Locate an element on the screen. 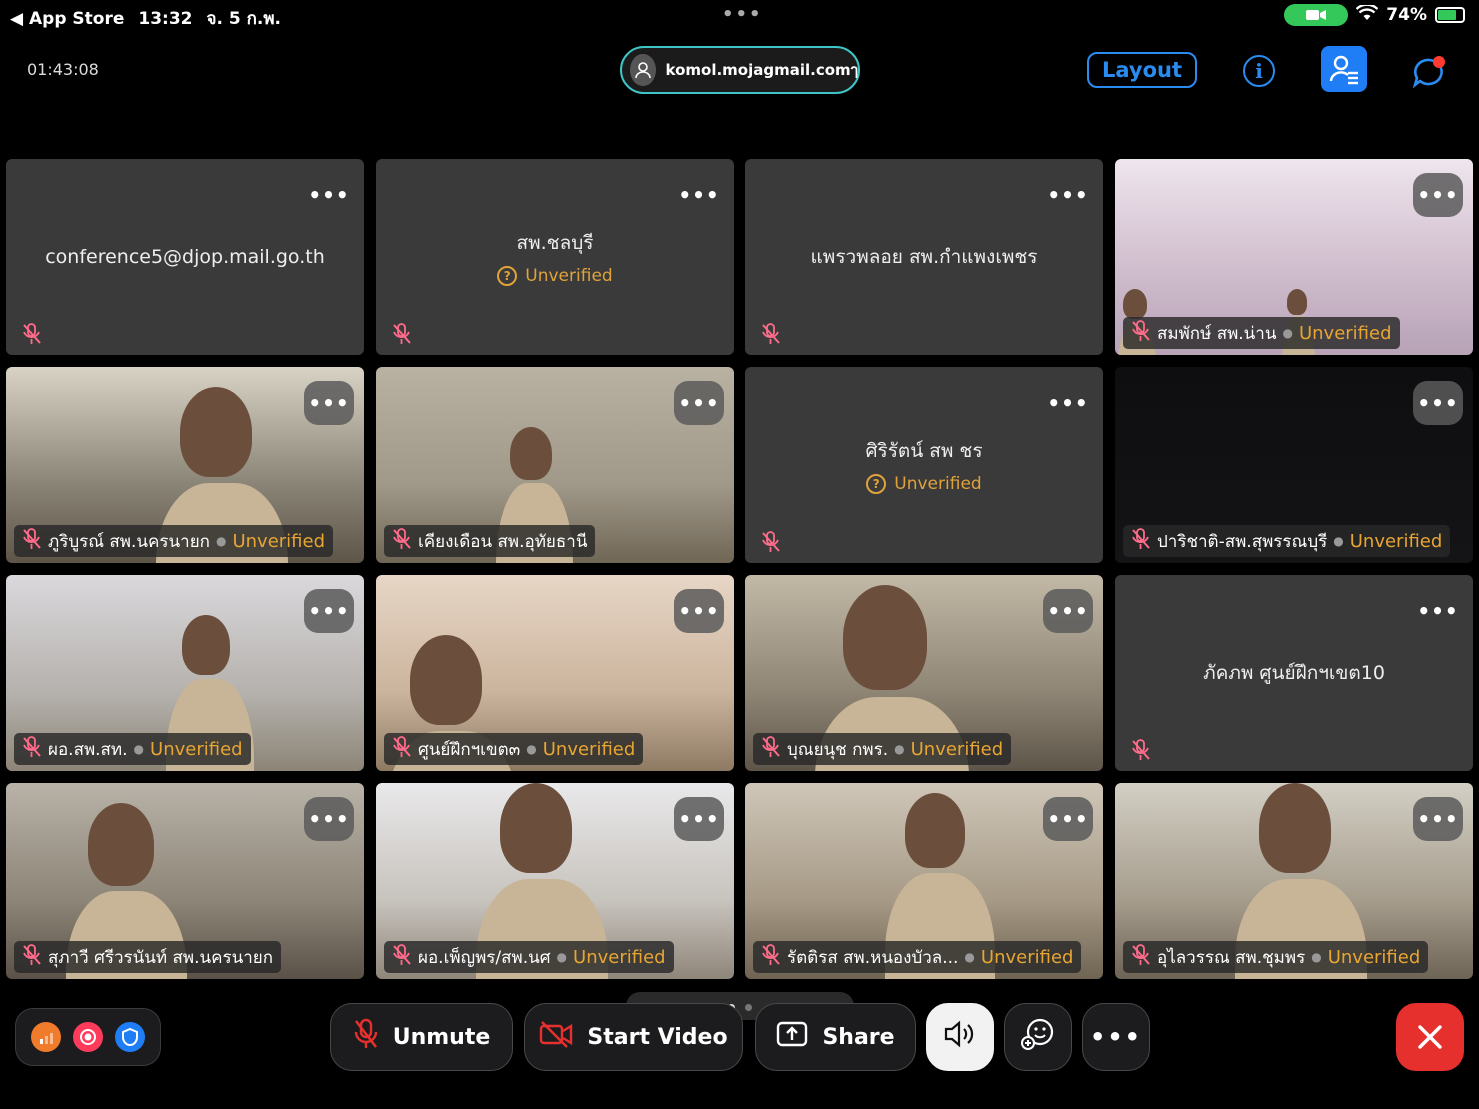 The image size is (1479, 1109). participant-tile: ••• สุภาวี ศรีวรนันท์ สพ.นครนายก is located at coordinates (185, 881).